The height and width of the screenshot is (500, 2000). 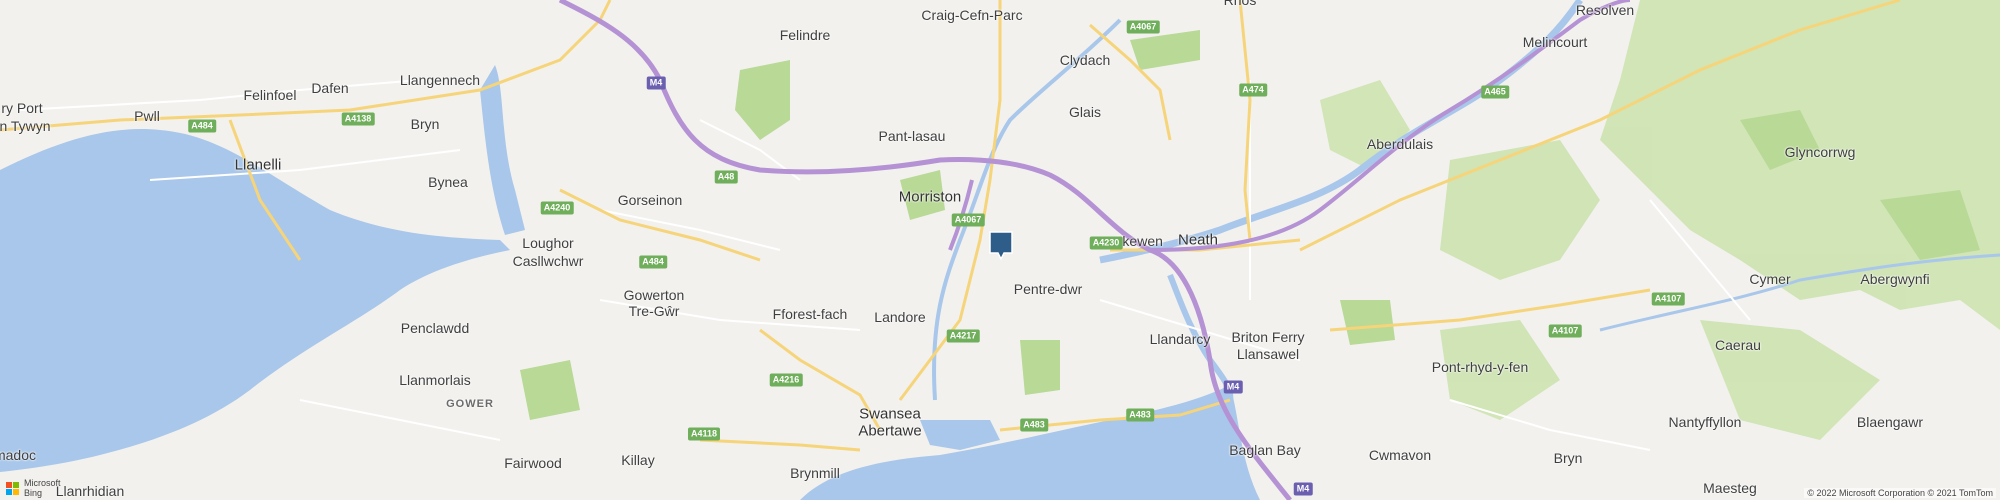 What do you see at coordinates (440, 80) in the screenshot?
I see `place-label: Llangennech` at bounding box center [440, 80].